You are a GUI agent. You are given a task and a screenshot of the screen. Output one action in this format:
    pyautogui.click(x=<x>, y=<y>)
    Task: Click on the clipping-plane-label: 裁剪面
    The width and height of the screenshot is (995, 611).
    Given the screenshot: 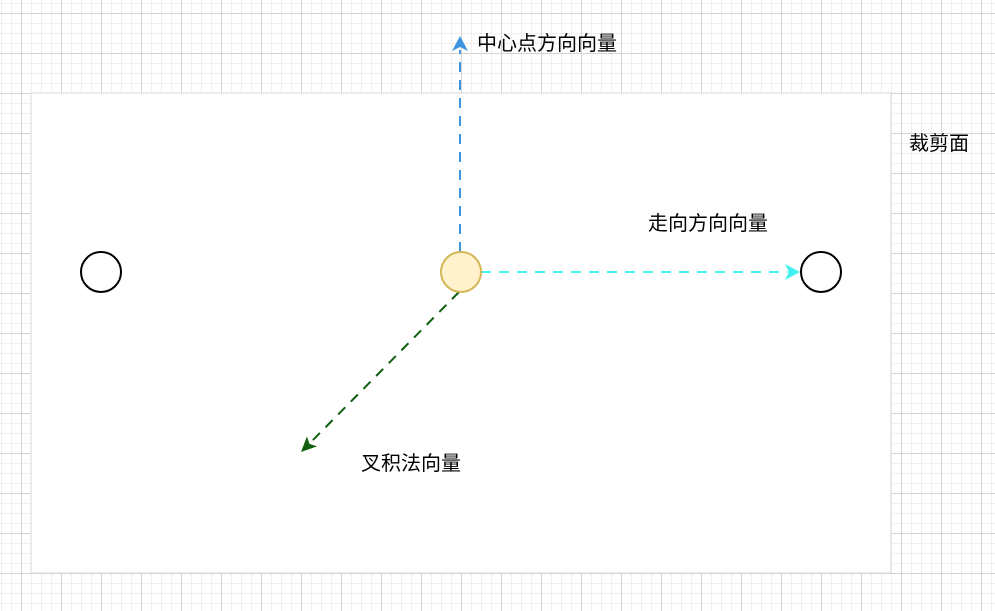 What is the action you would take?
    pyautogui.click(x=939, y=143)
    